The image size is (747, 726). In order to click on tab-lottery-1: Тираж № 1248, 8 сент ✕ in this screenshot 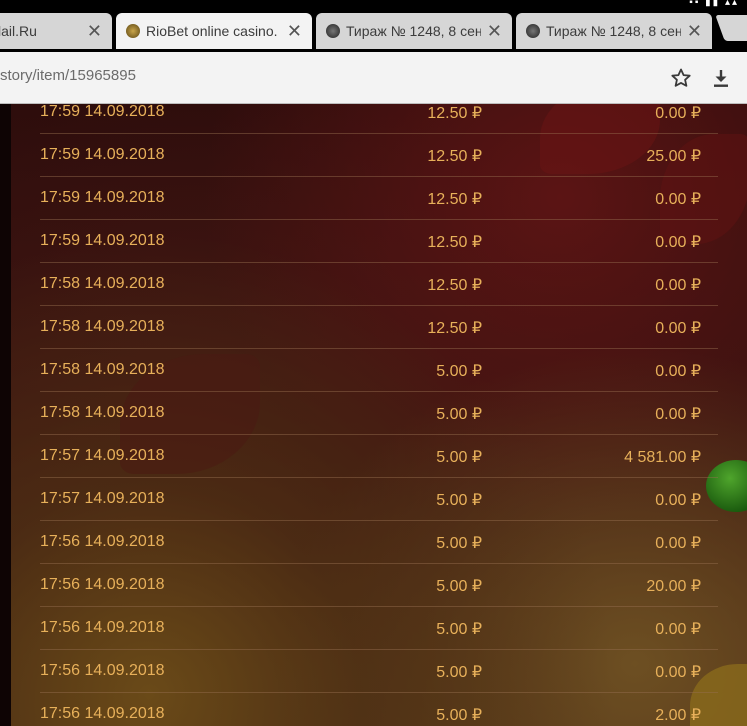, I will do `click(414, 31)`.